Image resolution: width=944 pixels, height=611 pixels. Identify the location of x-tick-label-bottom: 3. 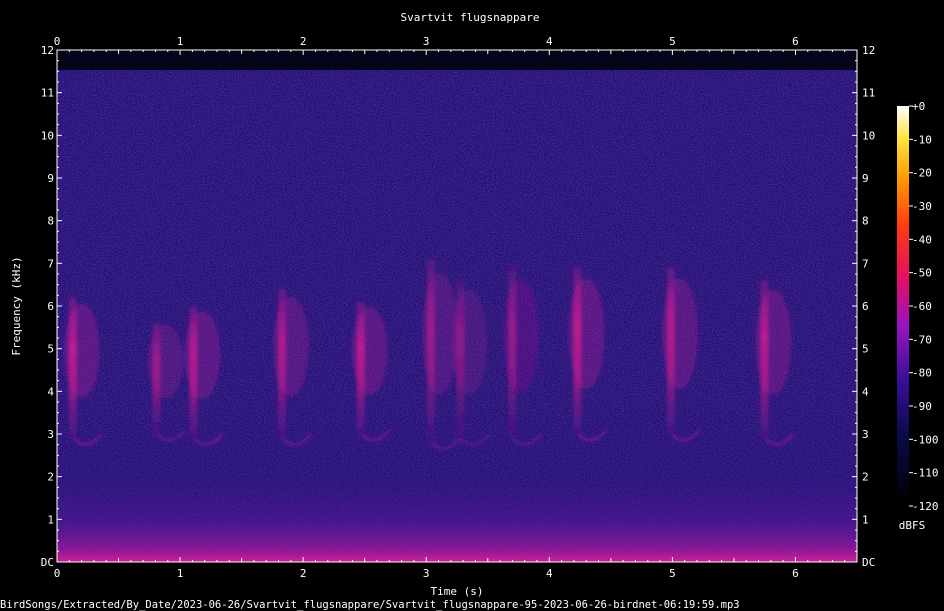
(426, 573).